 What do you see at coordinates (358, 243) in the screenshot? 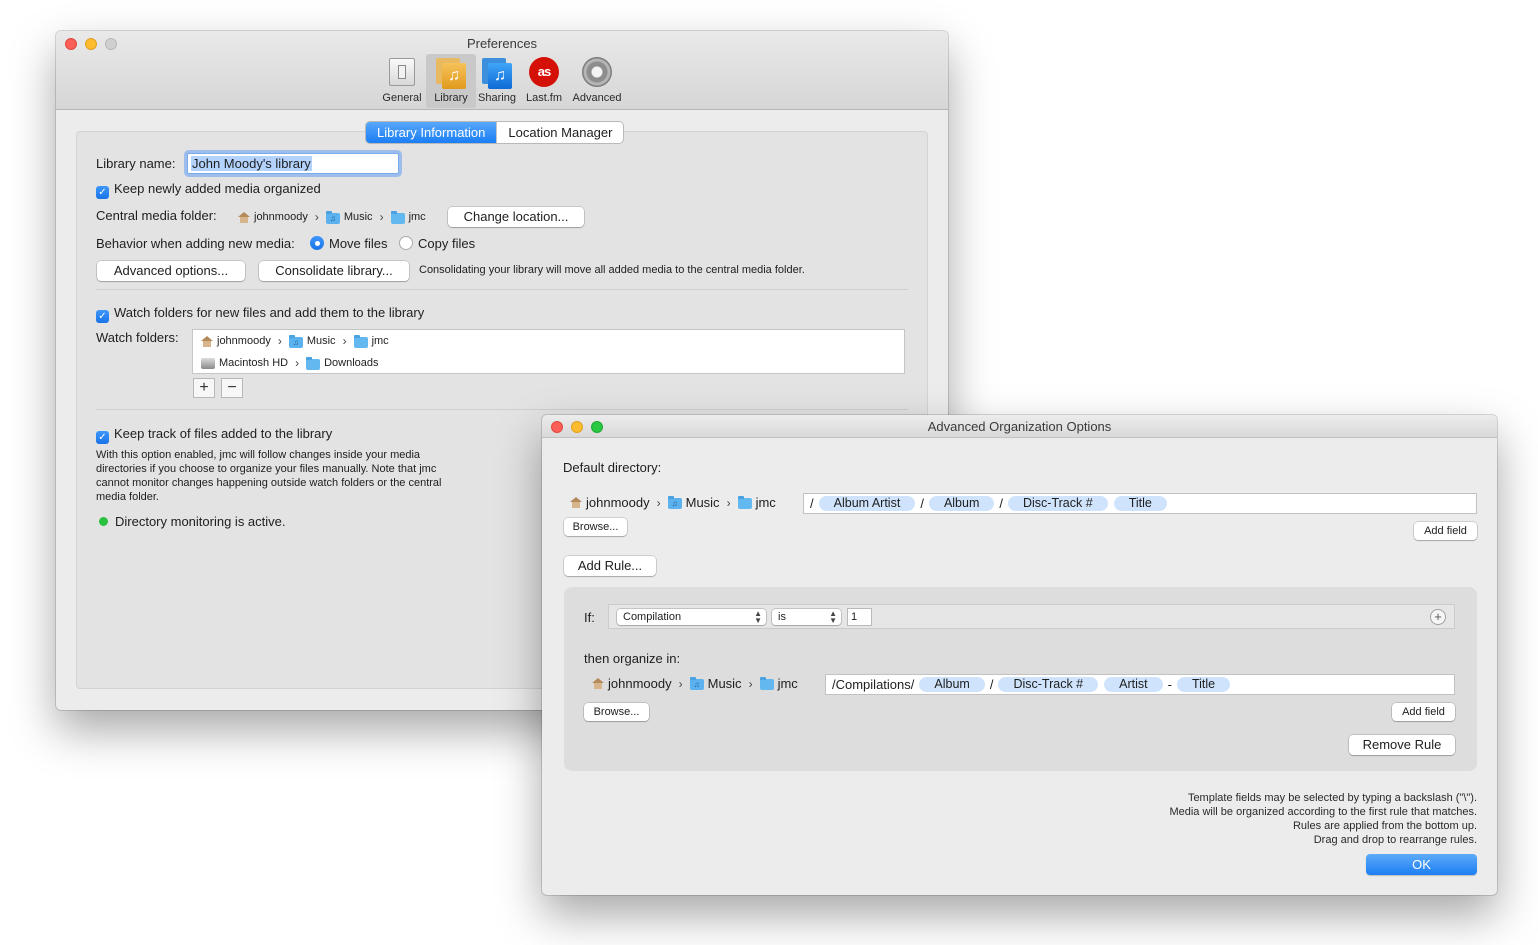
I see `move-files-label: Move files` at bounding box center [358, 243].